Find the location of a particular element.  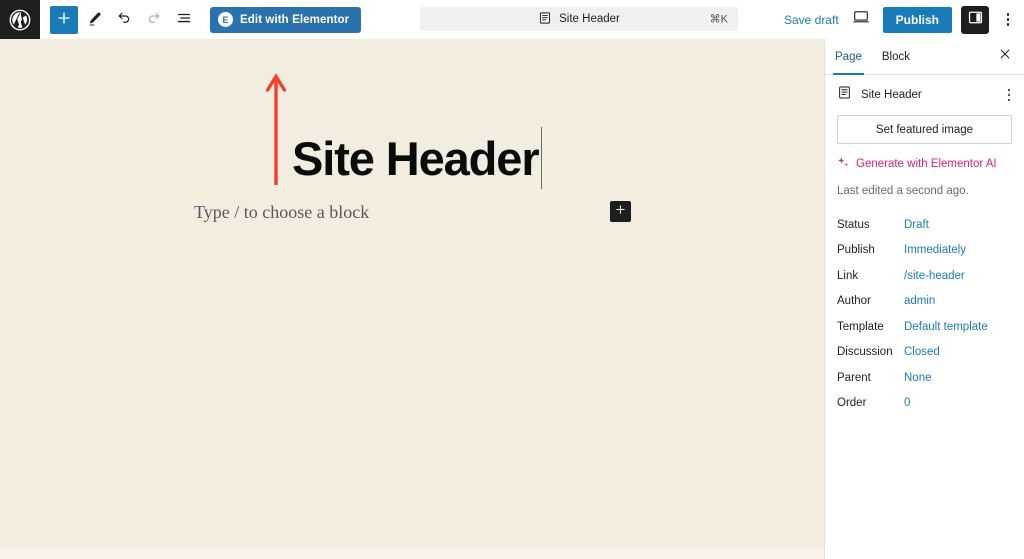

post-title-block: Site Header is located at coordinates (417, 158).